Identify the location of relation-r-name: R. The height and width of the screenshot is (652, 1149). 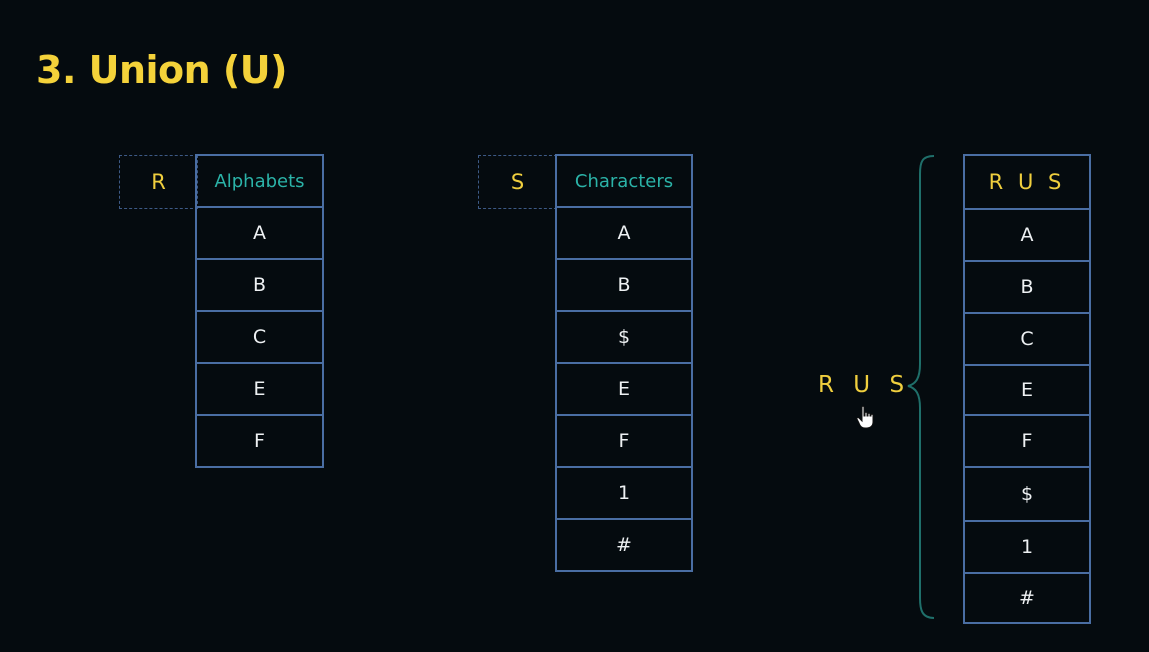
(158, 182).